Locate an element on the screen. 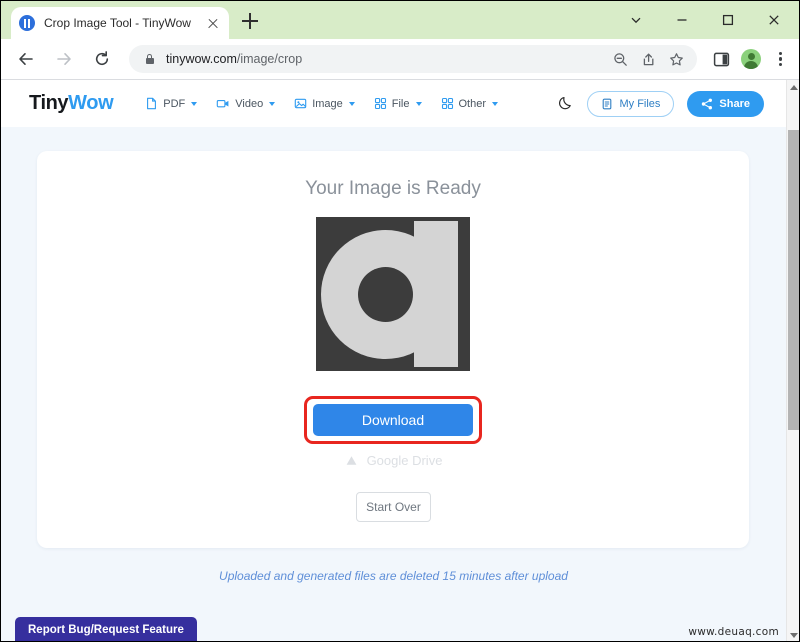 This screenshot has height=642, width=800. minimize-icon is located at coordinates (682, 20).